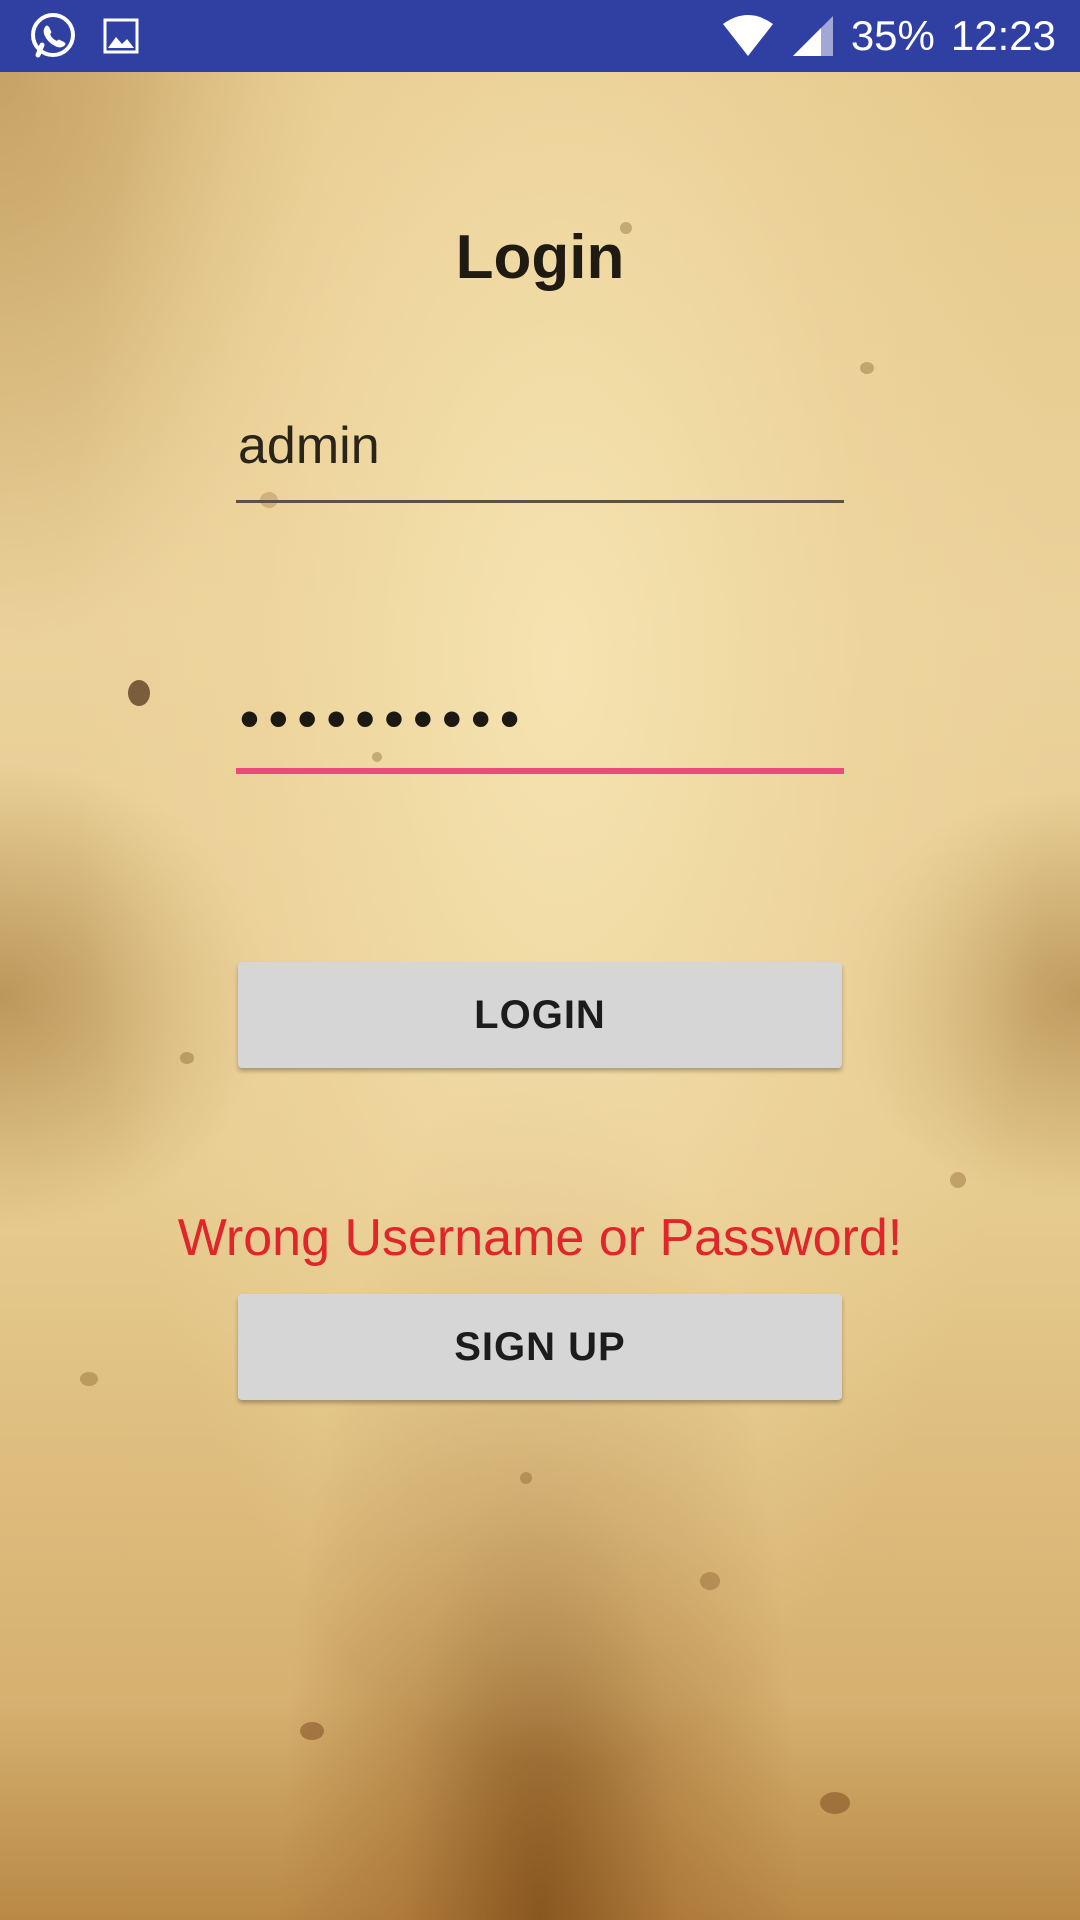  Describe the element at coordinates (540, 771) in the screenshot. I see `password-underline` at that location.